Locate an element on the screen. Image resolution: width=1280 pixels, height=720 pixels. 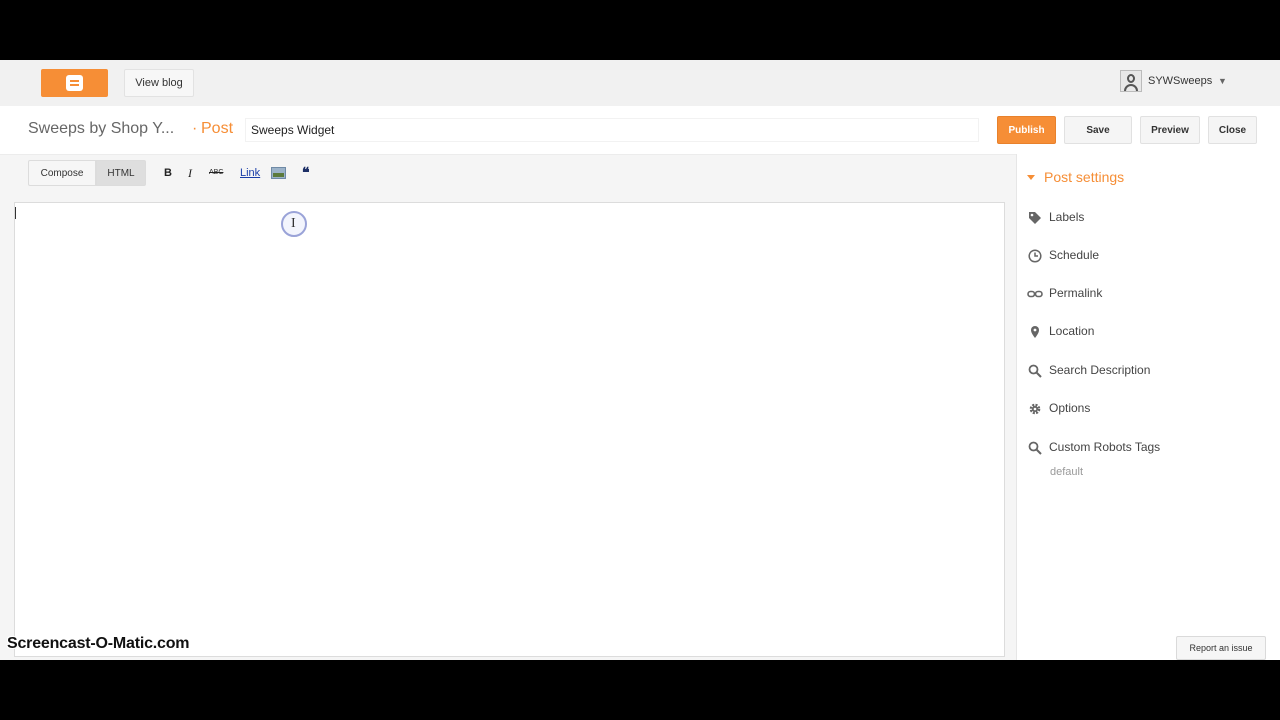
screencast-watermark: Screencast-O-Matic.com is located at coordinates (98, 643).